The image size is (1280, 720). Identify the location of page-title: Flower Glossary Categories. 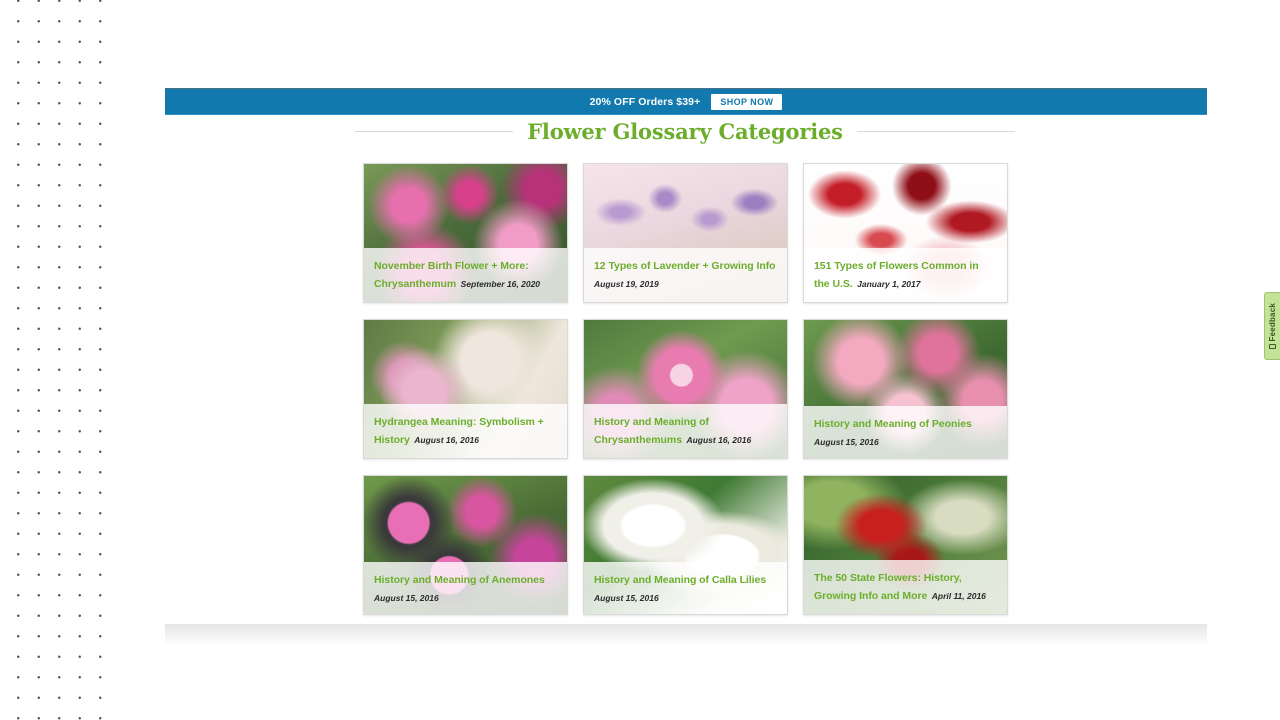
(685, 131).